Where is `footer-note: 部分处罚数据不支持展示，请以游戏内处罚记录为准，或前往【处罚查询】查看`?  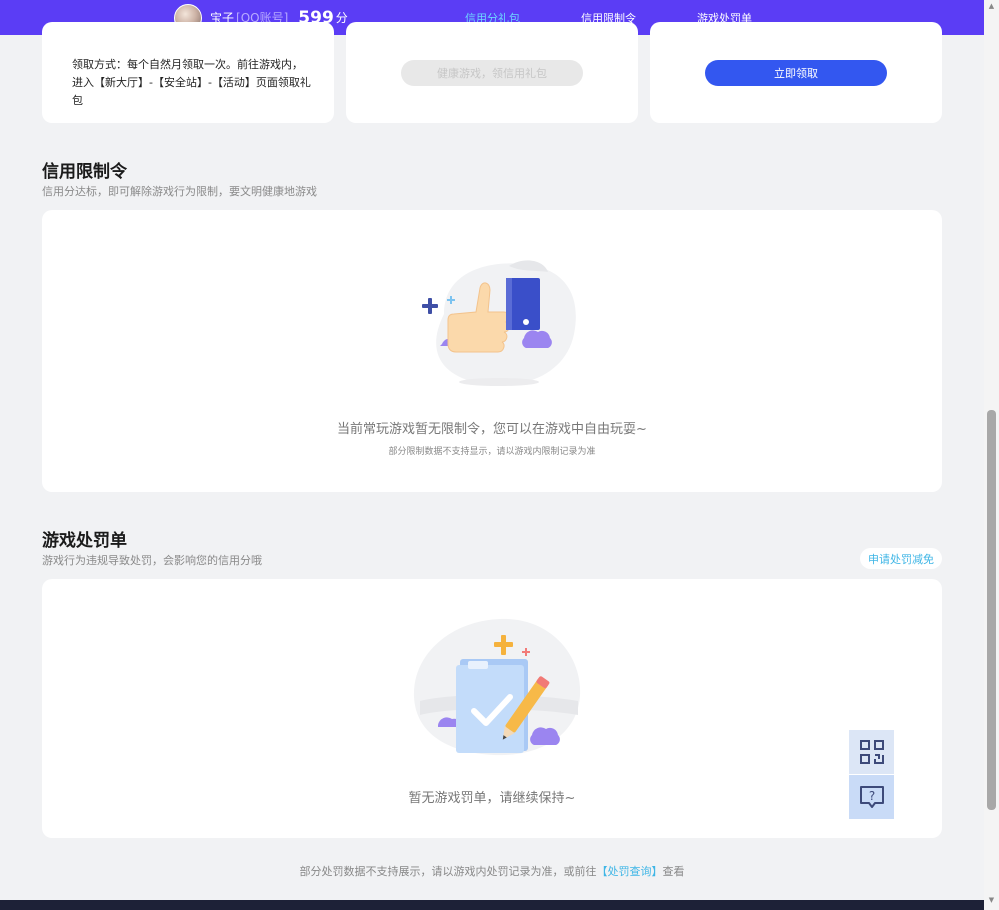 footer-note: 部分处罚数据不支持展示，请以游戏内处罚记录为准，或前往【处罚查询】查看 is located at coordinates (492, 871).